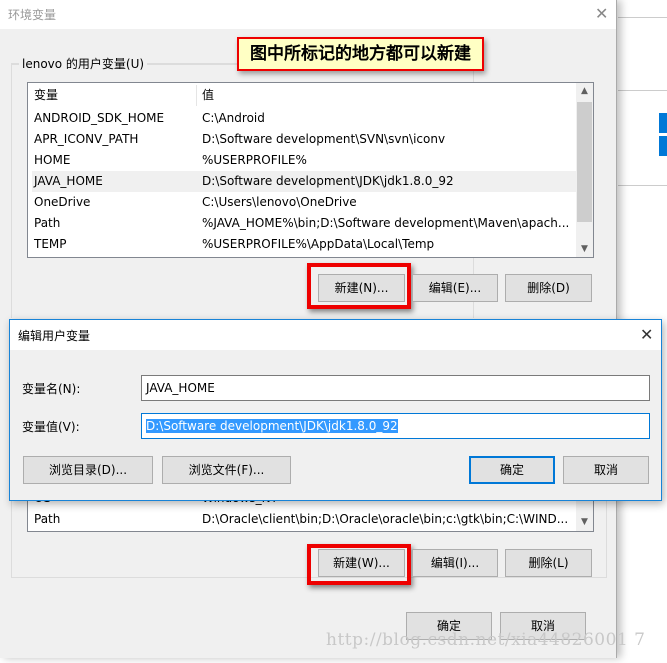  I want to click on variable-value-input: D:\Software development\JDK\jdk1.8.0_92, so click(395, 426).